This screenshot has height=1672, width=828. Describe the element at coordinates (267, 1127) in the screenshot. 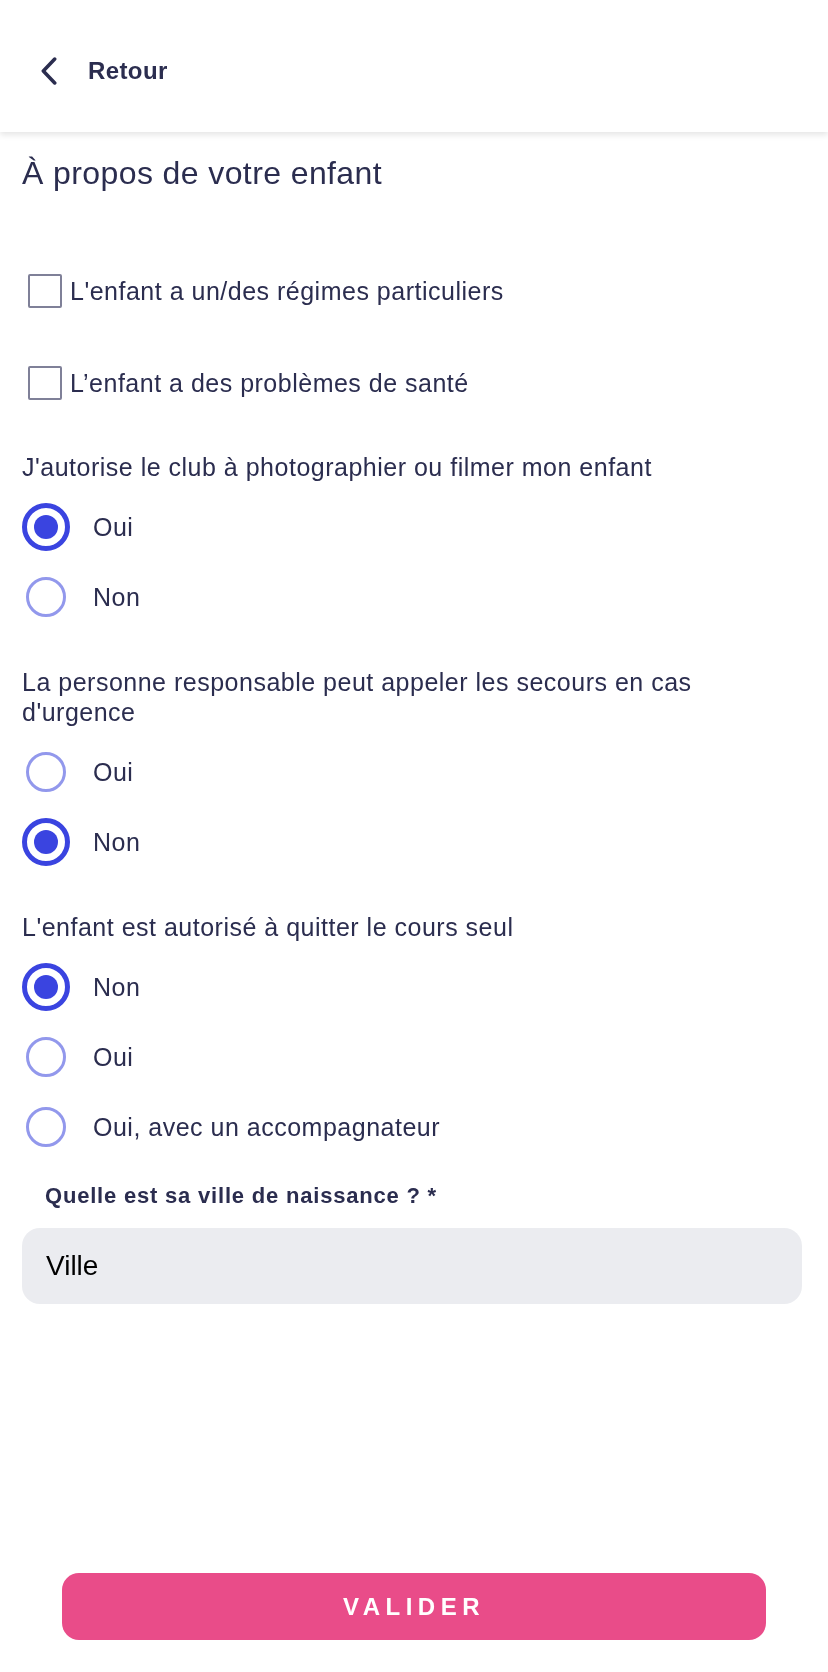

I see `option-label: Oui, avec un accompagnateur` at that location.